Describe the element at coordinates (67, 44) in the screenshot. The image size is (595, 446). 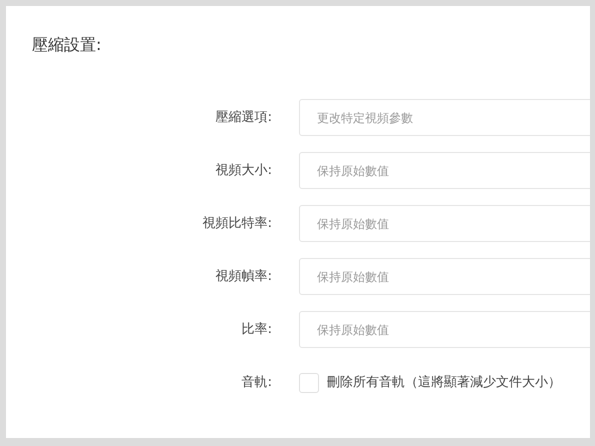
I see `section-title: 壓縮設置:` at that location.